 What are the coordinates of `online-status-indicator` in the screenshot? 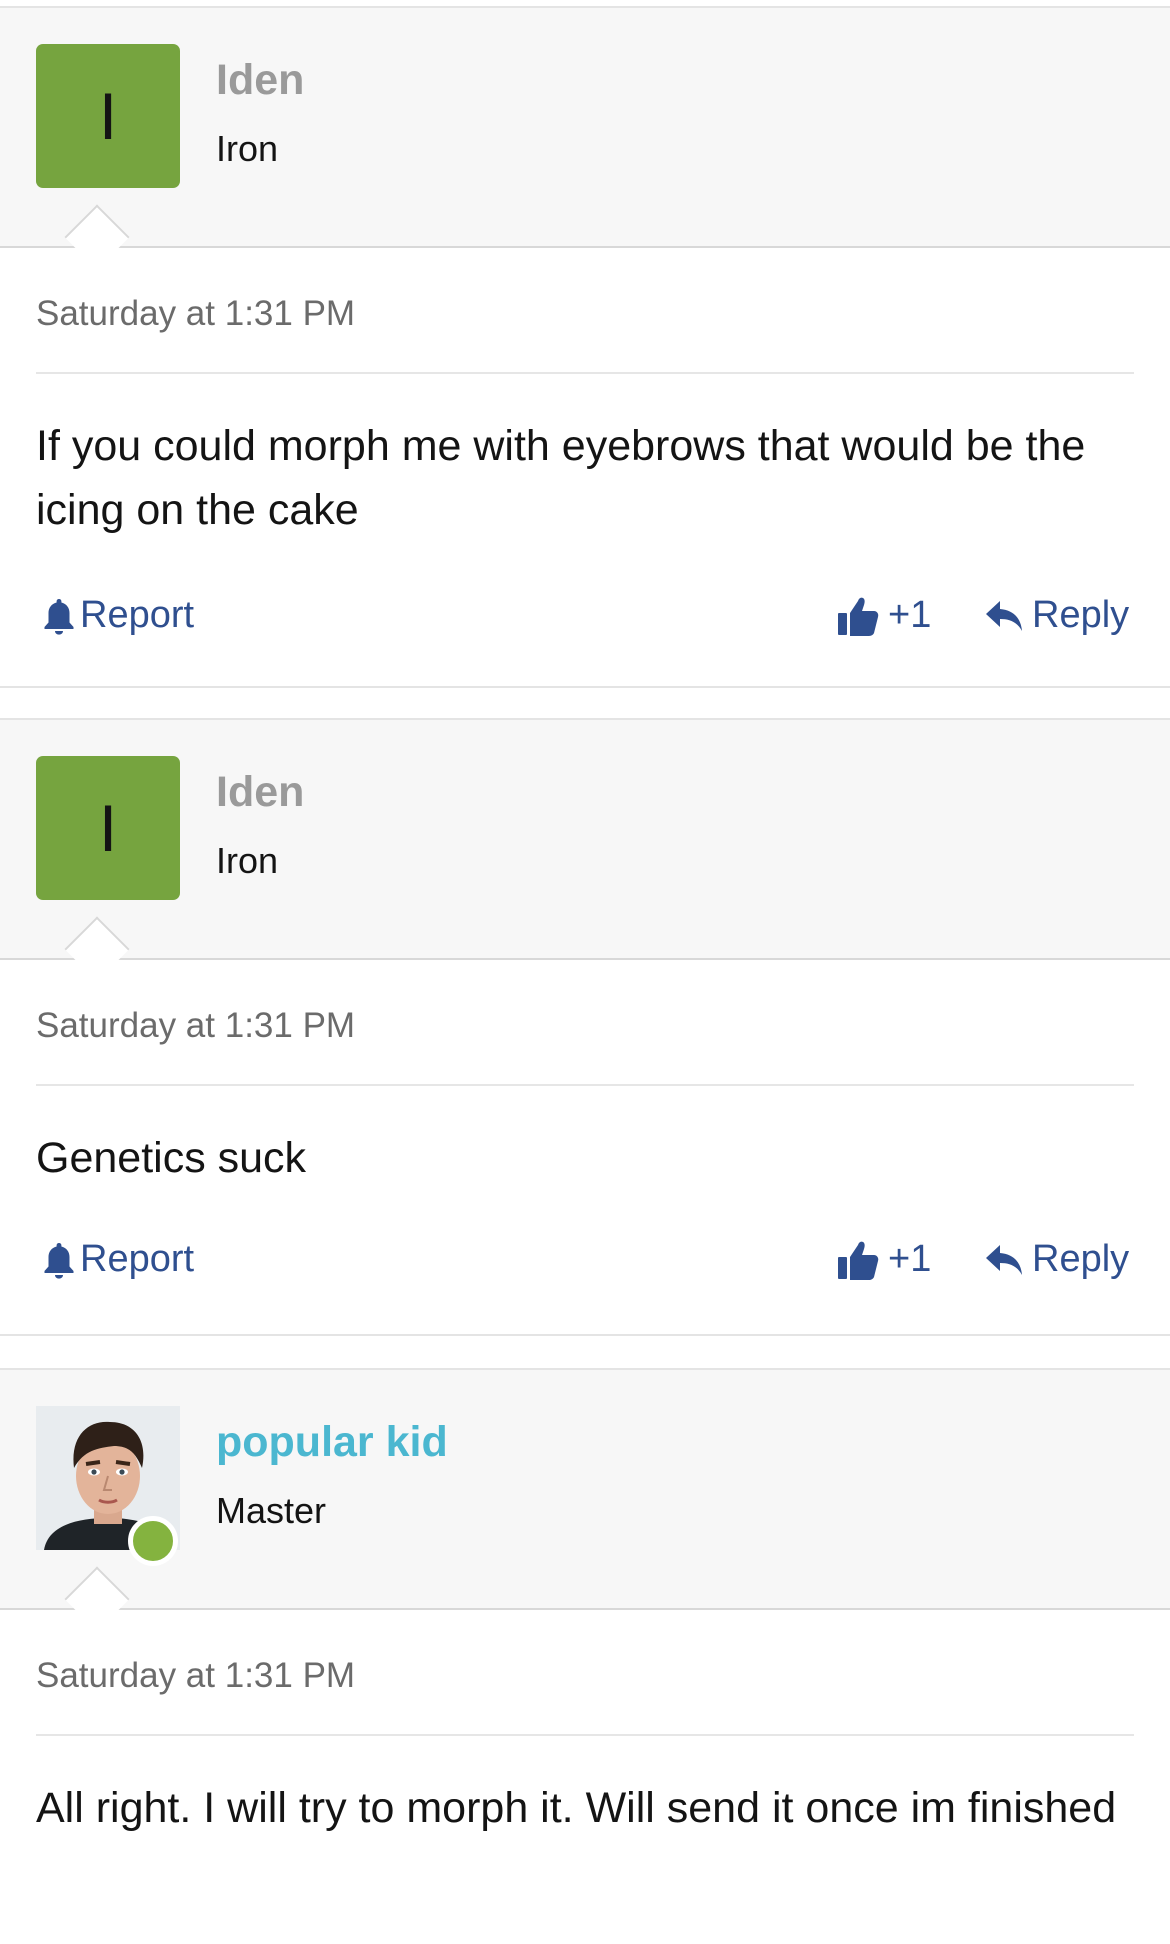 It's located at (153, 1541).